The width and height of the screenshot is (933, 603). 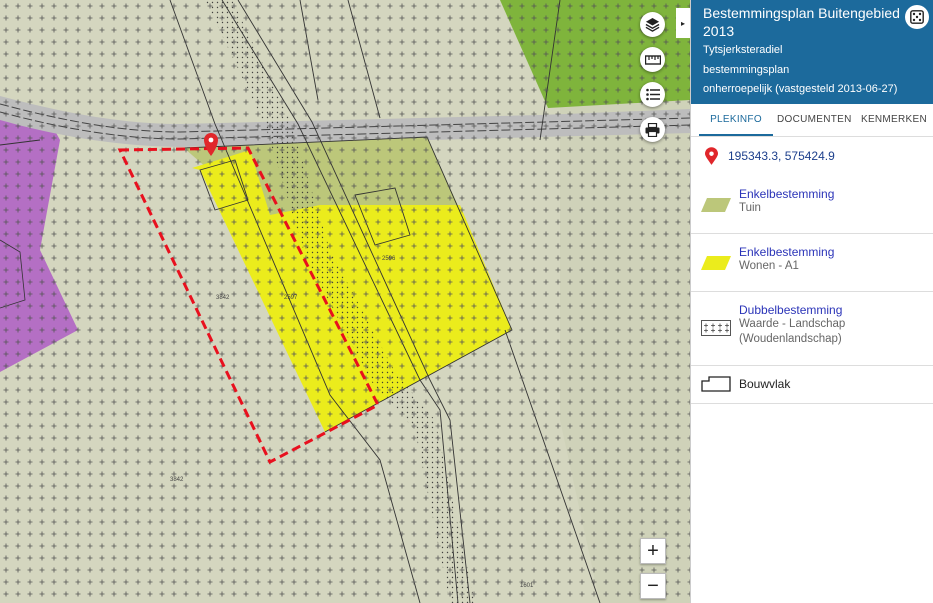 I want to click on legend-item-bouwvlak: Bouwvlak, so click(x=812, y=385).